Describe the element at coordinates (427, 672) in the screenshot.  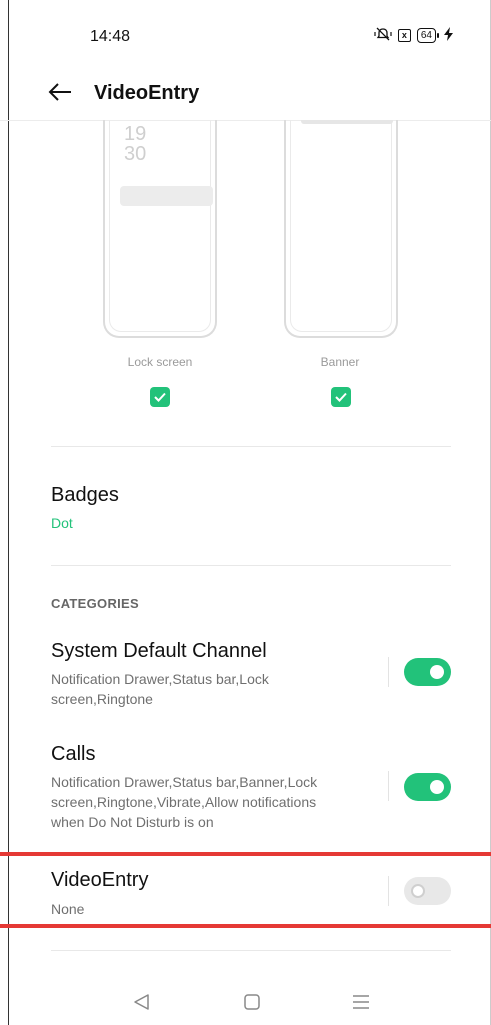
I see `system-default-toggle` at that location.